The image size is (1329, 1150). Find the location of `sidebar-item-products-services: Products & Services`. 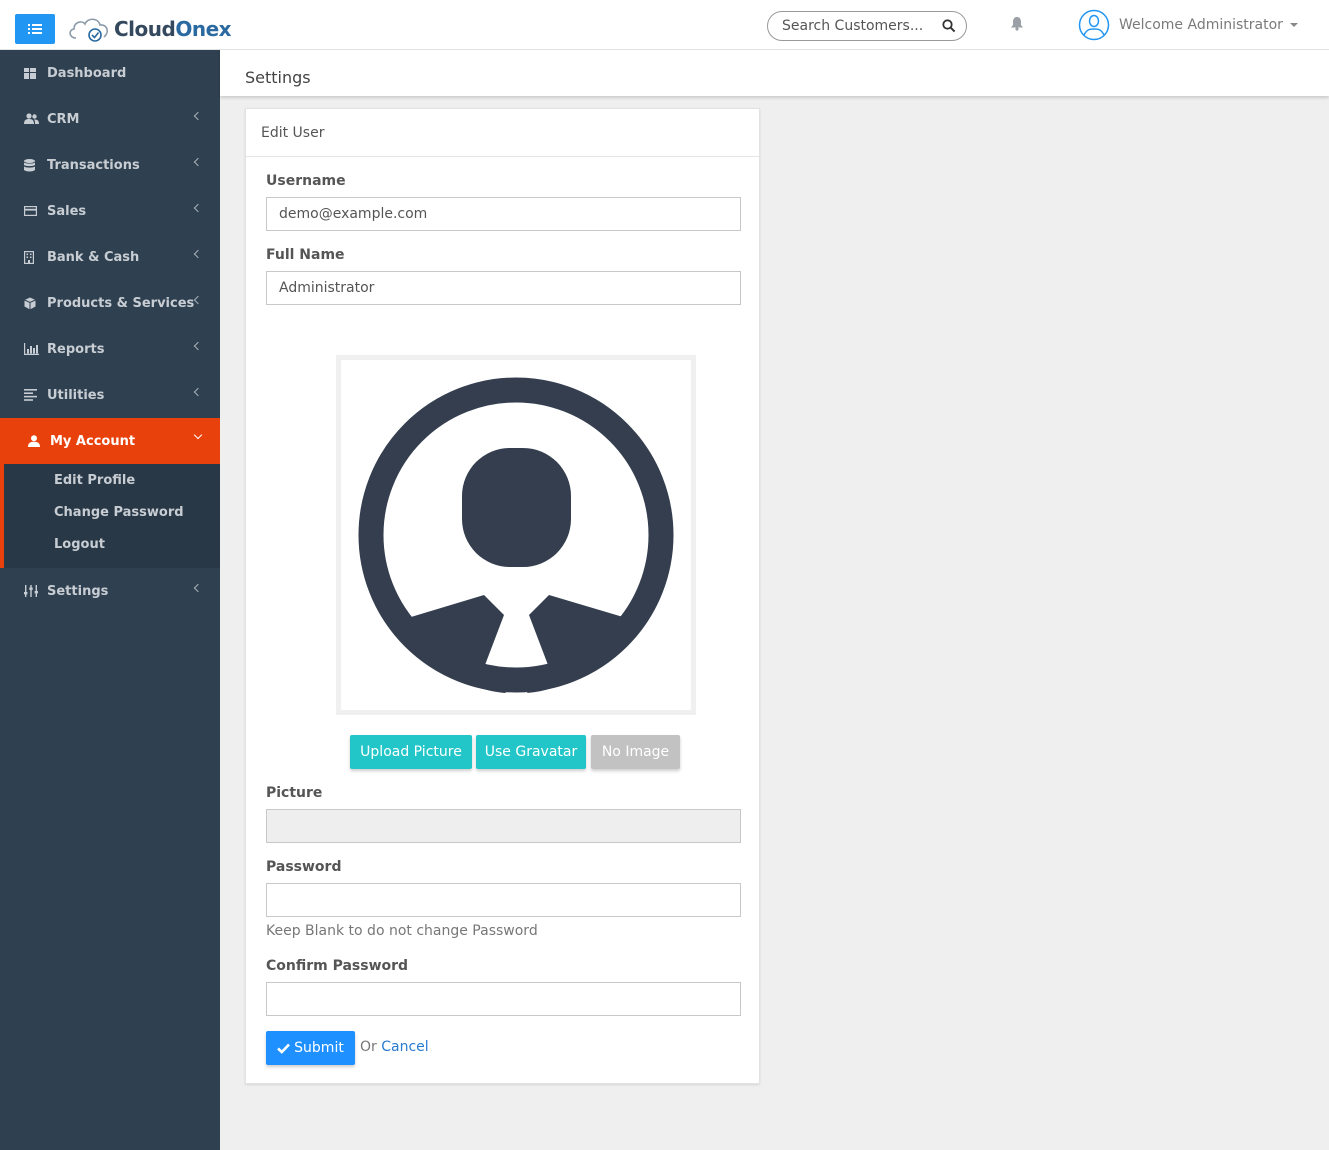

sidebar-item-products-services: Products & Services is located at coordinates (110, 303).